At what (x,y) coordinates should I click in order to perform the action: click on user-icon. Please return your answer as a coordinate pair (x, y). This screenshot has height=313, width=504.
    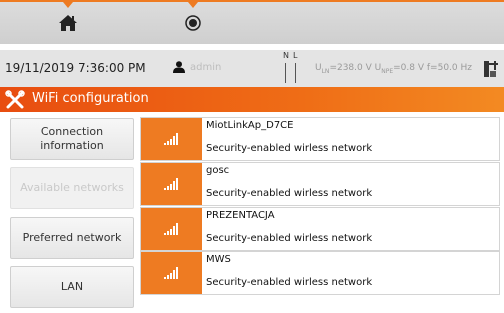
    Looking at the image, I should click on (179, 67).